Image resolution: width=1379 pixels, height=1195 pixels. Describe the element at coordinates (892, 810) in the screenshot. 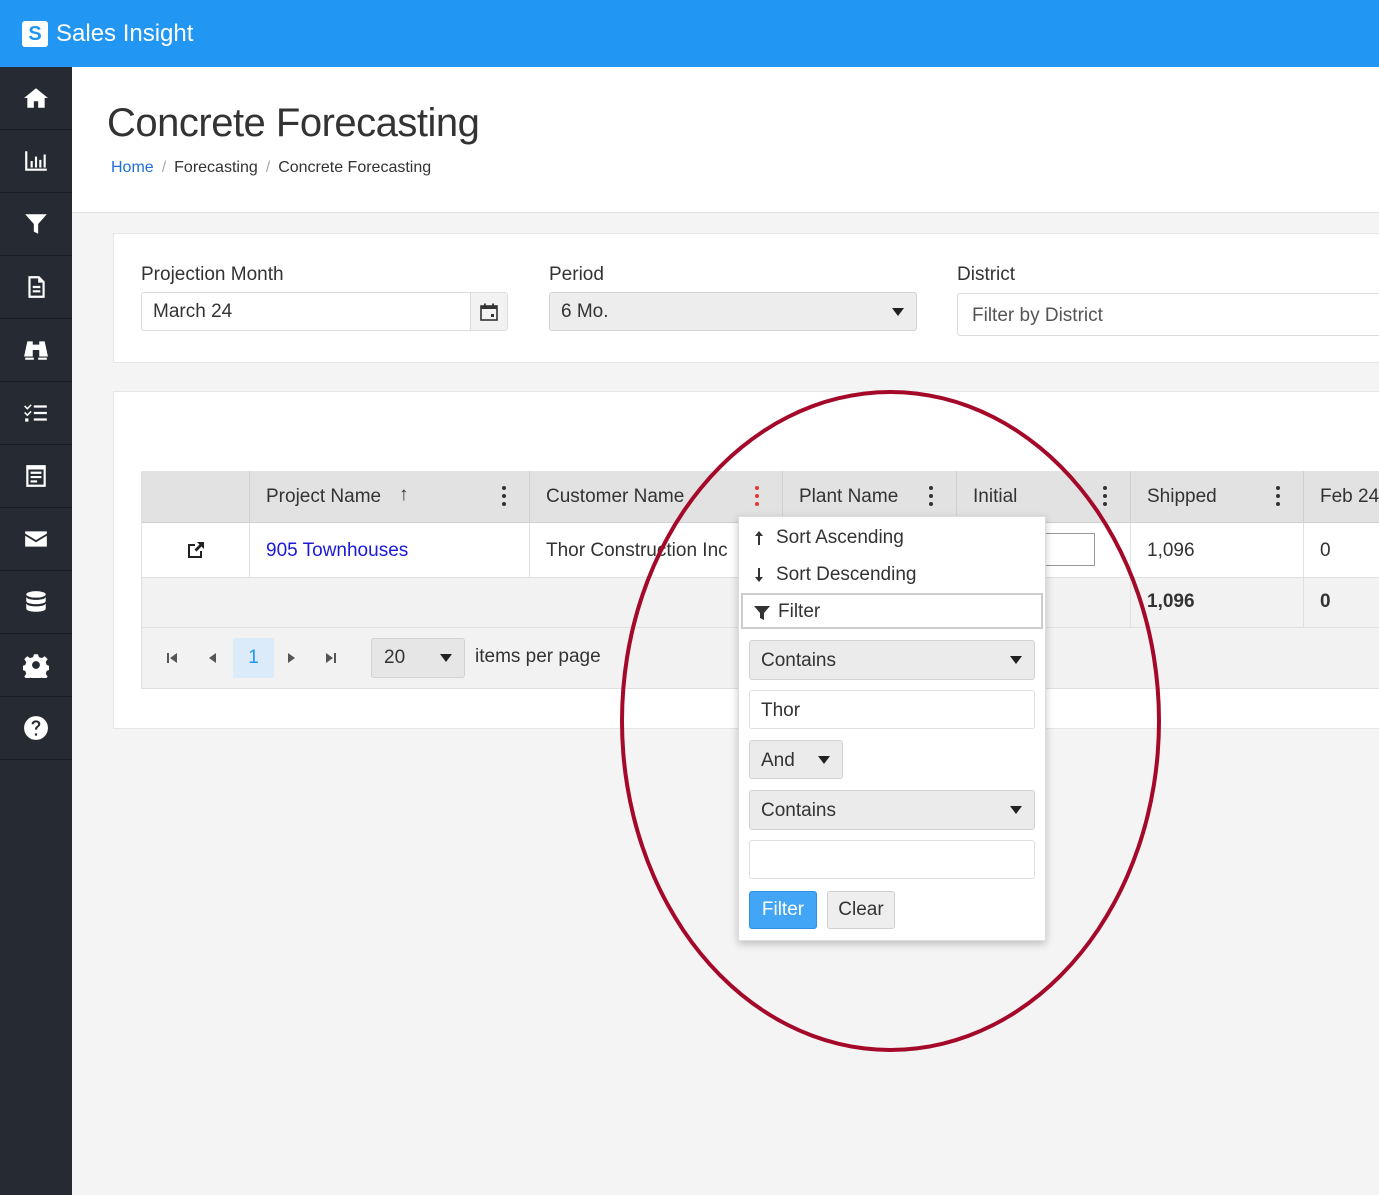

I see `filter-operator-2-select: Contains` at that location.